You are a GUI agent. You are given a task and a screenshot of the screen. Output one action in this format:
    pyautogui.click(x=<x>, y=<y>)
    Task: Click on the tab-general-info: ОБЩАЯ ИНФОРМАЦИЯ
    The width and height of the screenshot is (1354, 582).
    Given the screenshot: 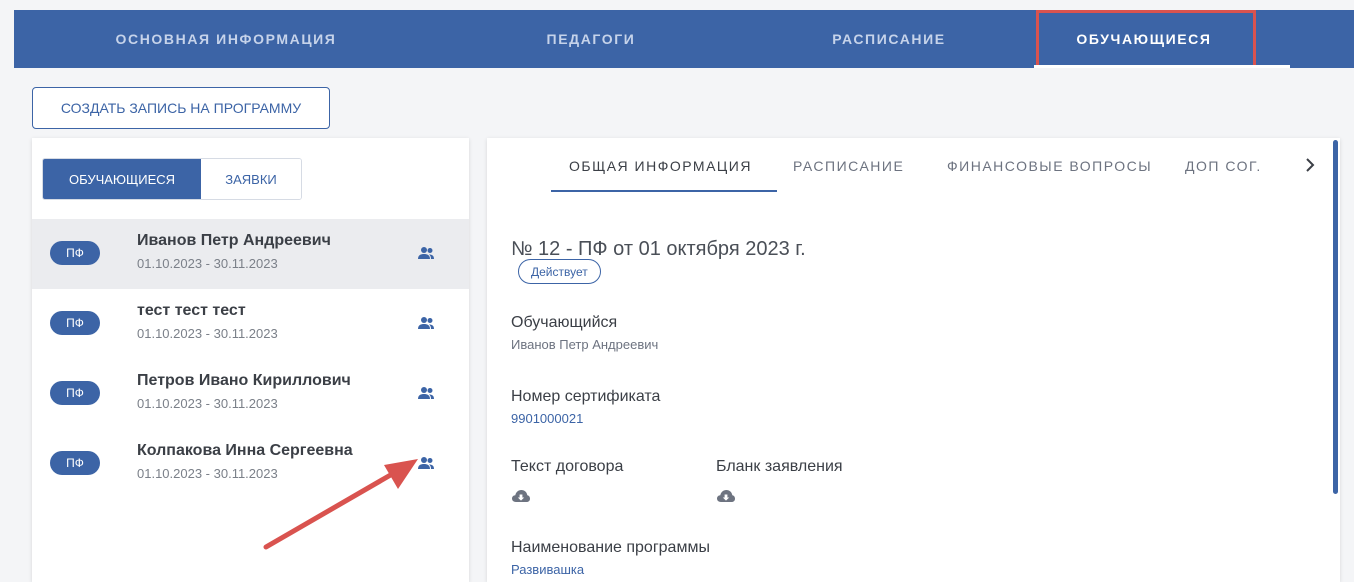 What is the action you would take?
    pyautogui.click(x=660, y=166)
    